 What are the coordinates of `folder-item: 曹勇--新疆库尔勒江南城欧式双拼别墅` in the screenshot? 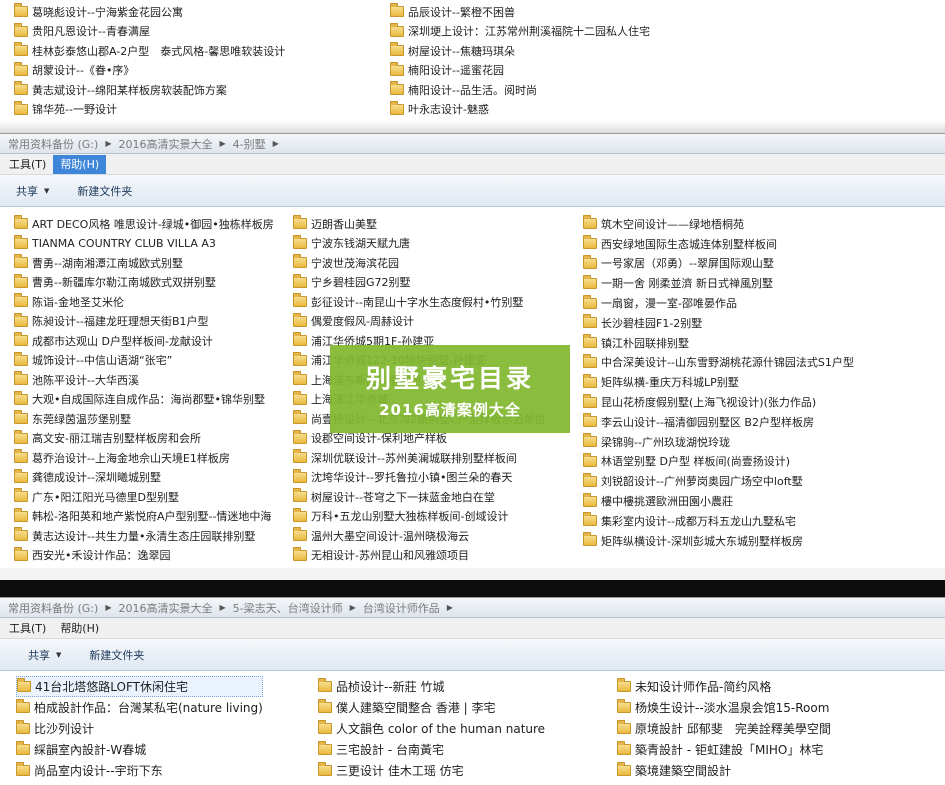 It's located at (144, 283).